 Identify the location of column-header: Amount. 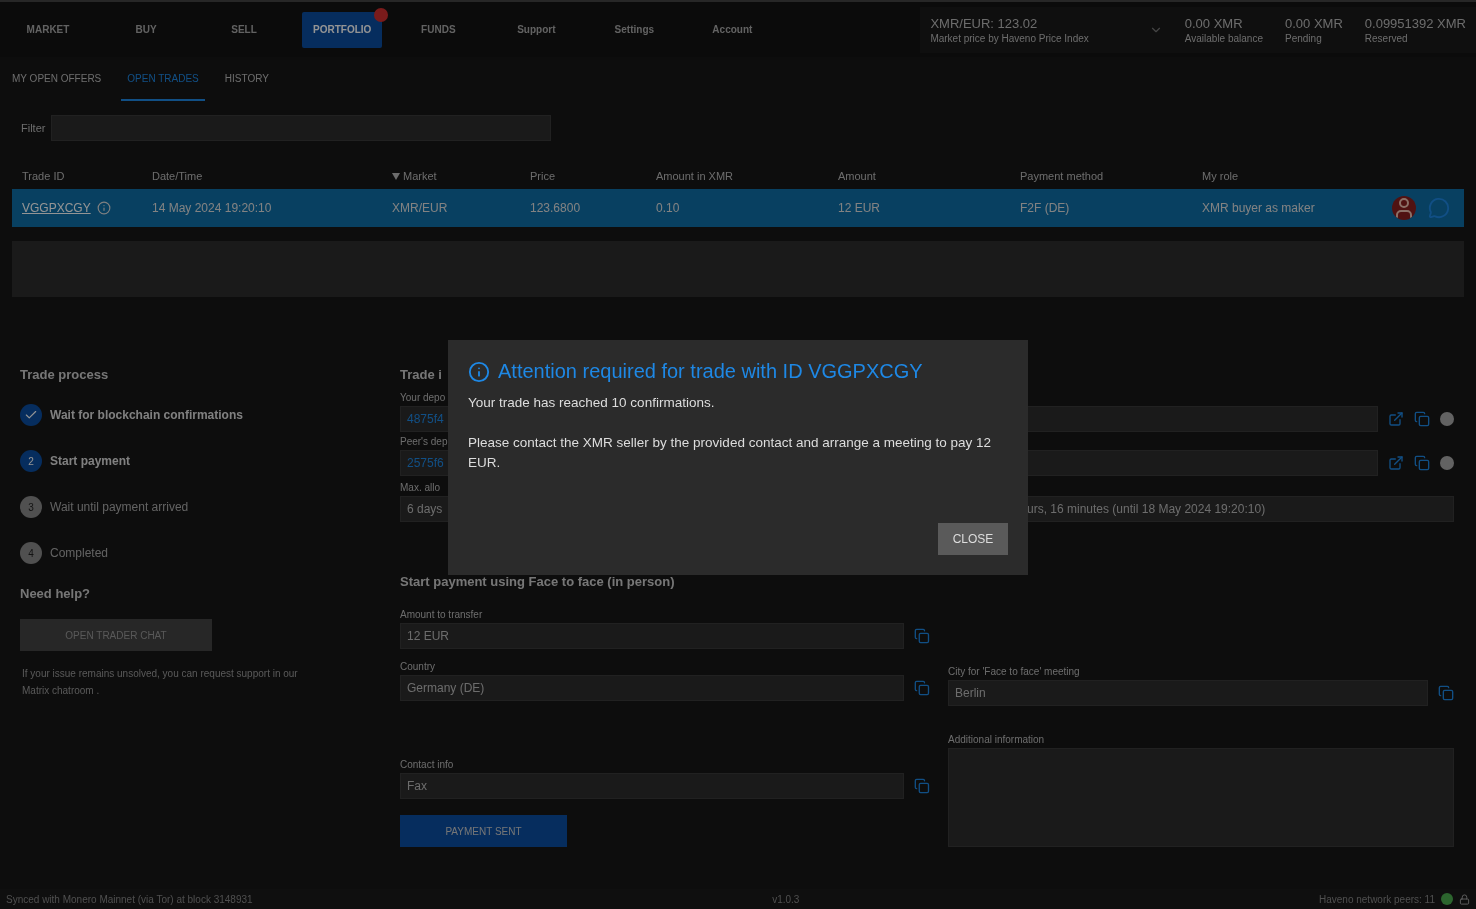
(929, 176).